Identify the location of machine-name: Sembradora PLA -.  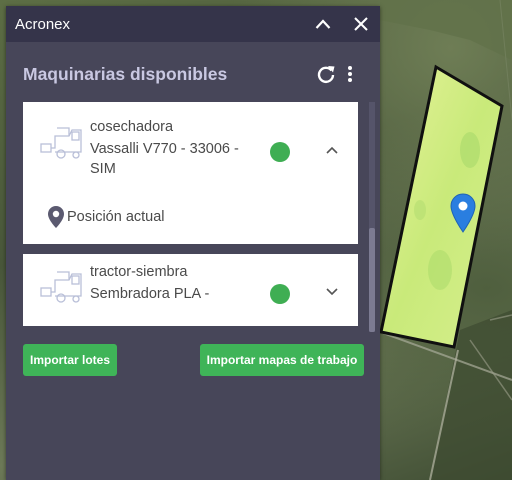
(150, 294).